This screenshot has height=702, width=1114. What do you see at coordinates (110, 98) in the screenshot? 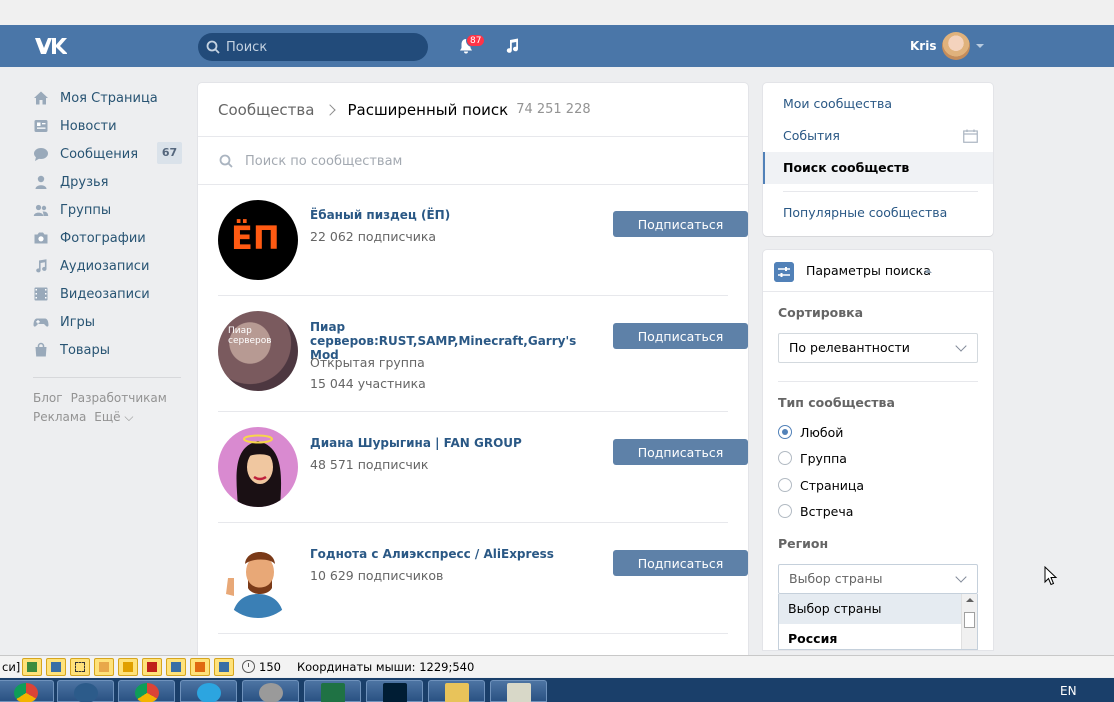
I see `sidebar-item-my-page: Моя Страница` at bounding box center [110, 98].